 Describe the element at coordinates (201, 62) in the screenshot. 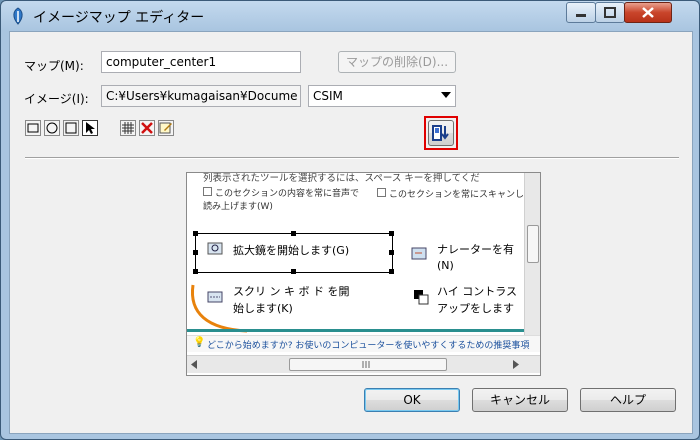

I see `map-name-input: computer_center1` at that location.